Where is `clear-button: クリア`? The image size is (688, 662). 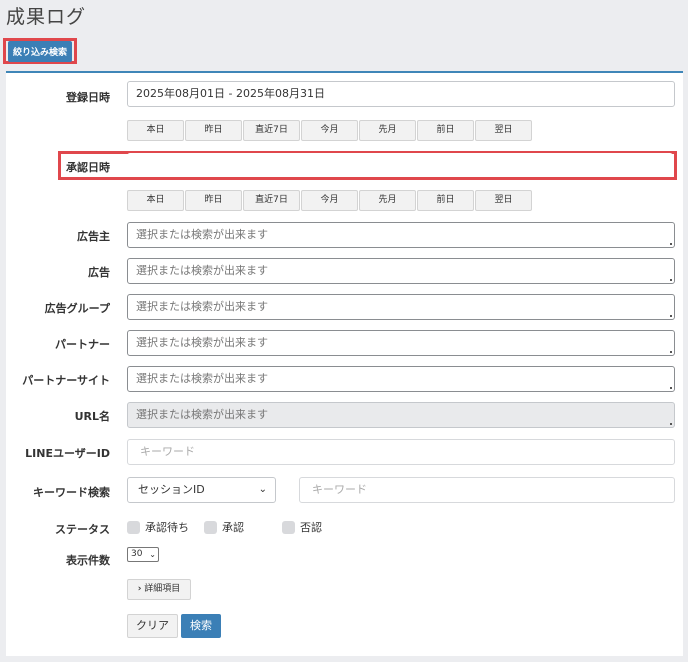 clear-button: クリア is located at coordinates (152, 626).